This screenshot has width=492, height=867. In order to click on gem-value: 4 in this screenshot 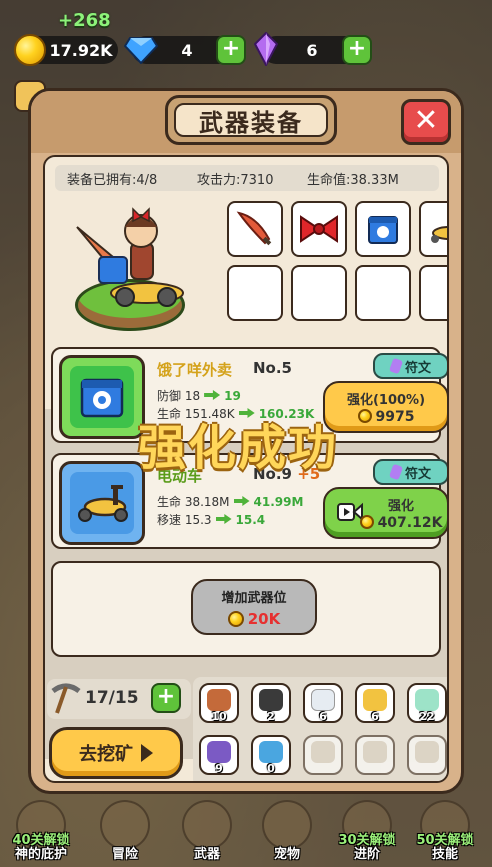, I will do `click(187, 50)`.